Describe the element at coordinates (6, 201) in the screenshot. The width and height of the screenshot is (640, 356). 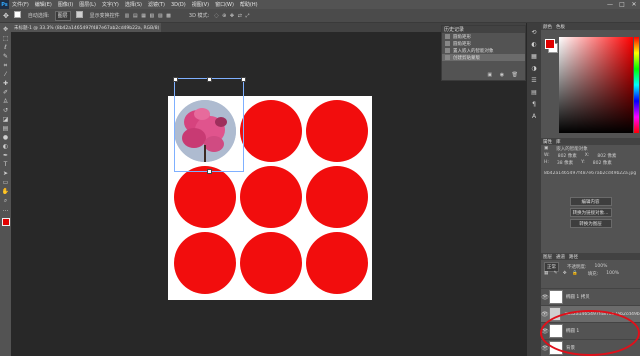
I see `zoom-icon: ⌕` at that location.